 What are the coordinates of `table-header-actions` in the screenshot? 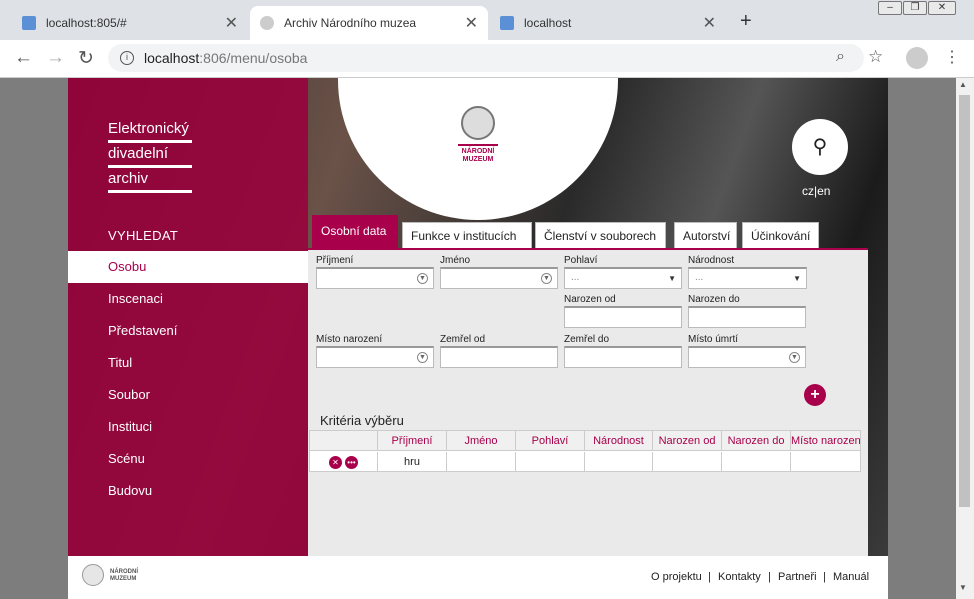 It's located at (344, 441).